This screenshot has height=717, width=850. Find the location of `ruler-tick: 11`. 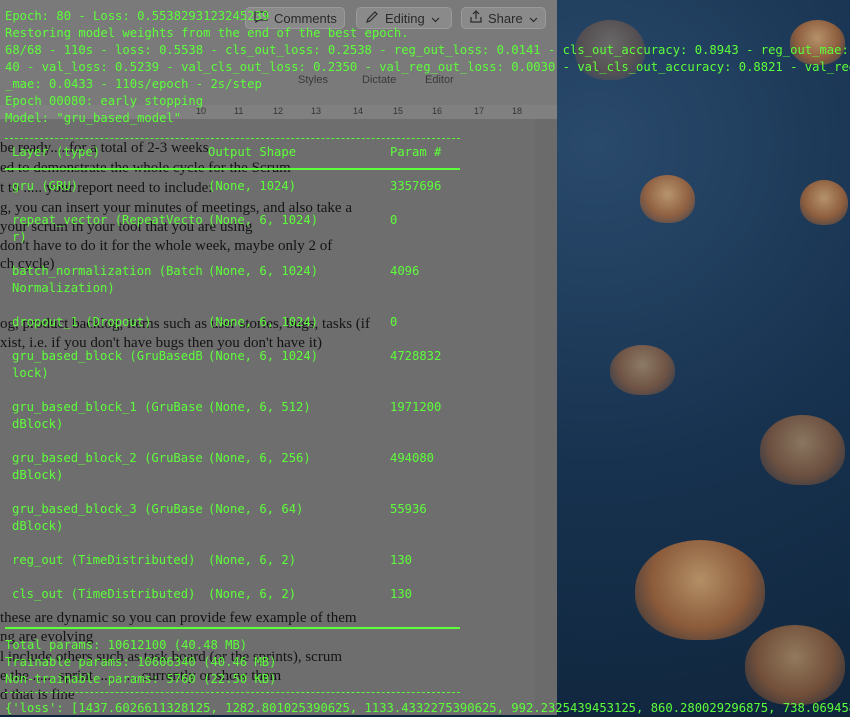

ruler-tick: 11 is located at coordinates (239, 111).